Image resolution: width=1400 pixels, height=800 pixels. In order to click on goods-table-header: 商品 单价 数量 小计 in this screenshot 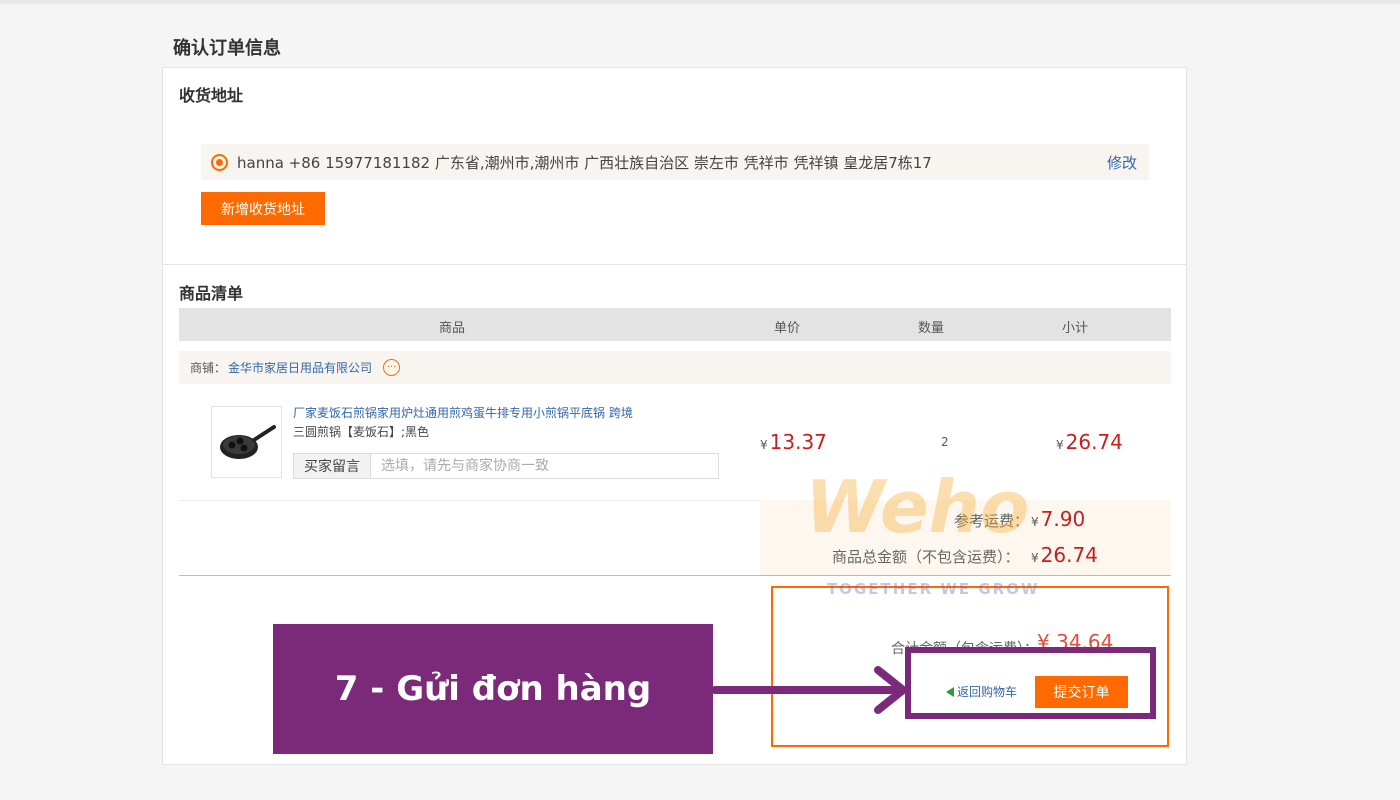, I will do `click(675, 324)`.